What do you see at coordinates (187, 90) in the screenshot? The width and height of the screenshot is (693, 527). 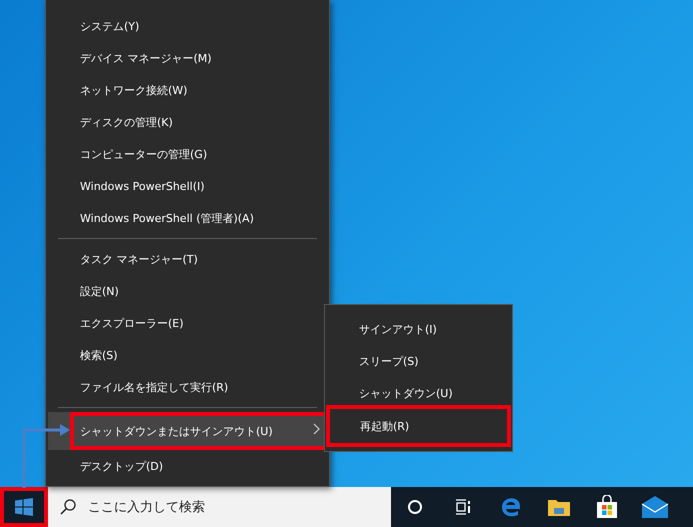 I see `menu-item: ネットワーク接続(W)` at bounding box center [187, 90].